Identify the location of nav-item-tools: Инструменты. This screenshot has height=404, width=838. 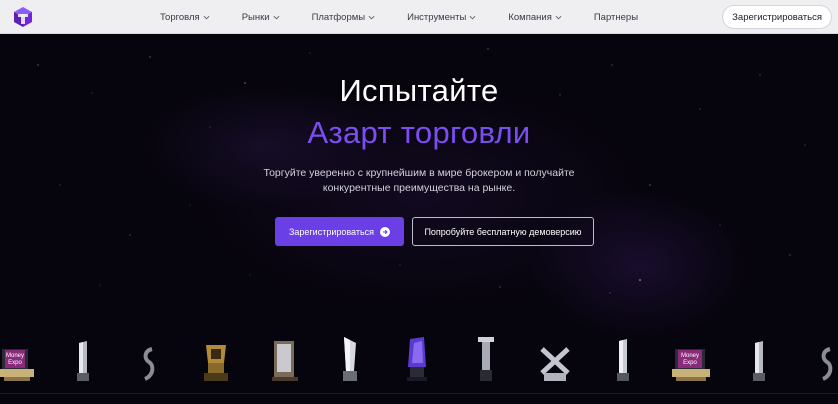
(441, 17).